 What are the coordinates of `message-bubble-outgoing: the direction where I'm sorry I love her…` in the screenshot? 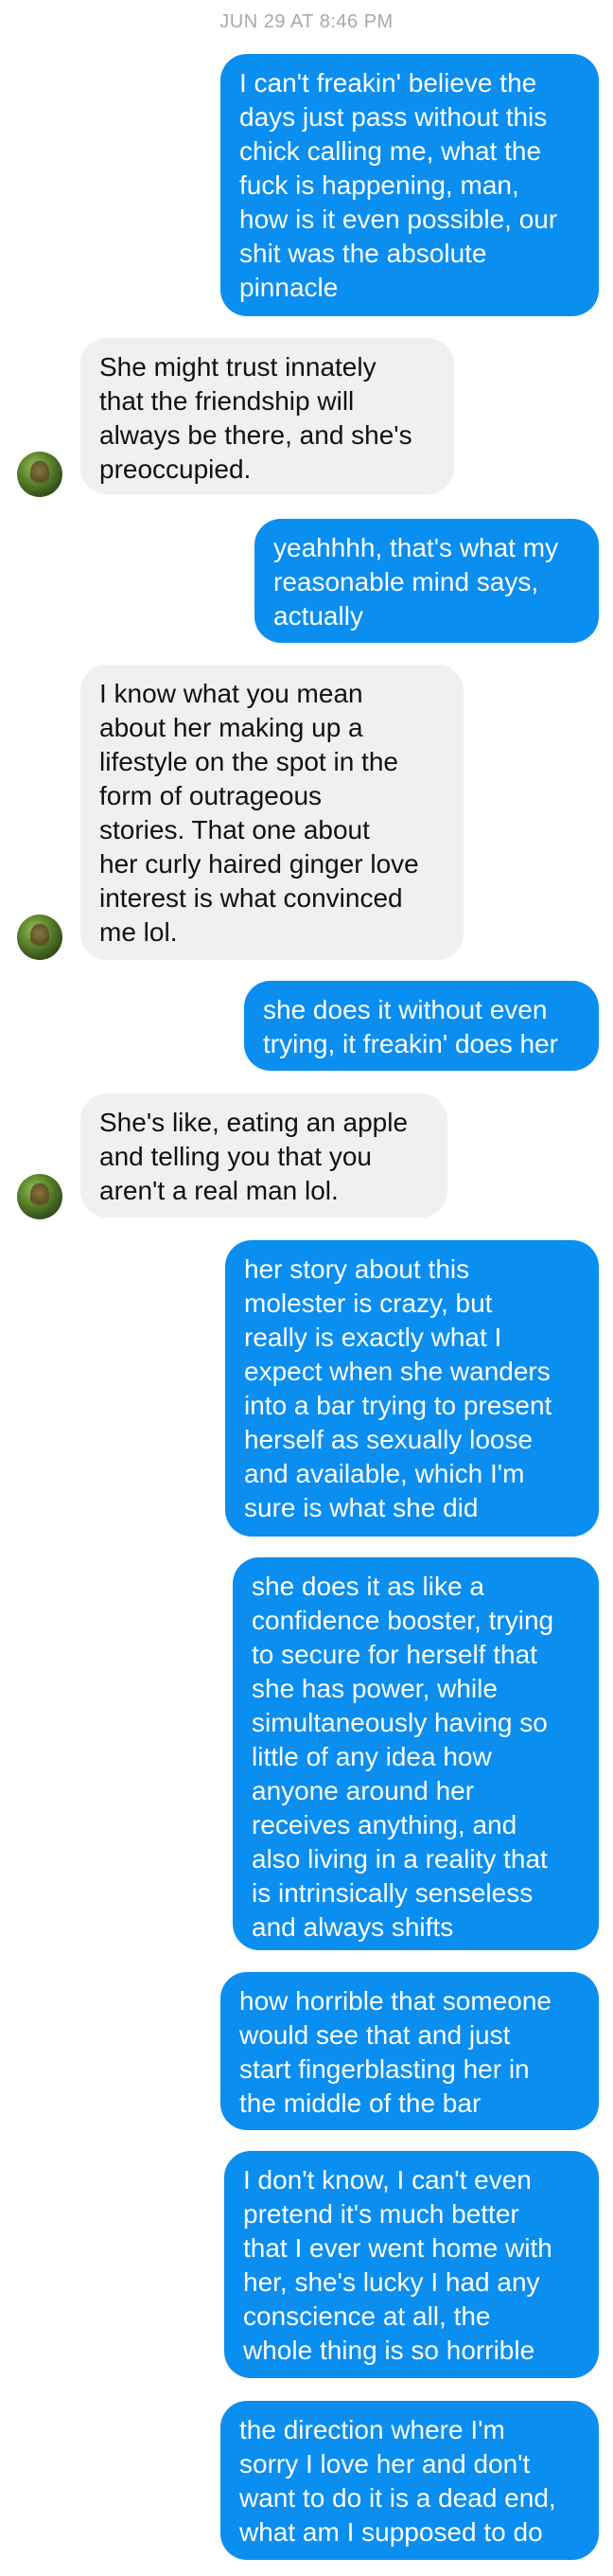 It's located at (409, 2480).